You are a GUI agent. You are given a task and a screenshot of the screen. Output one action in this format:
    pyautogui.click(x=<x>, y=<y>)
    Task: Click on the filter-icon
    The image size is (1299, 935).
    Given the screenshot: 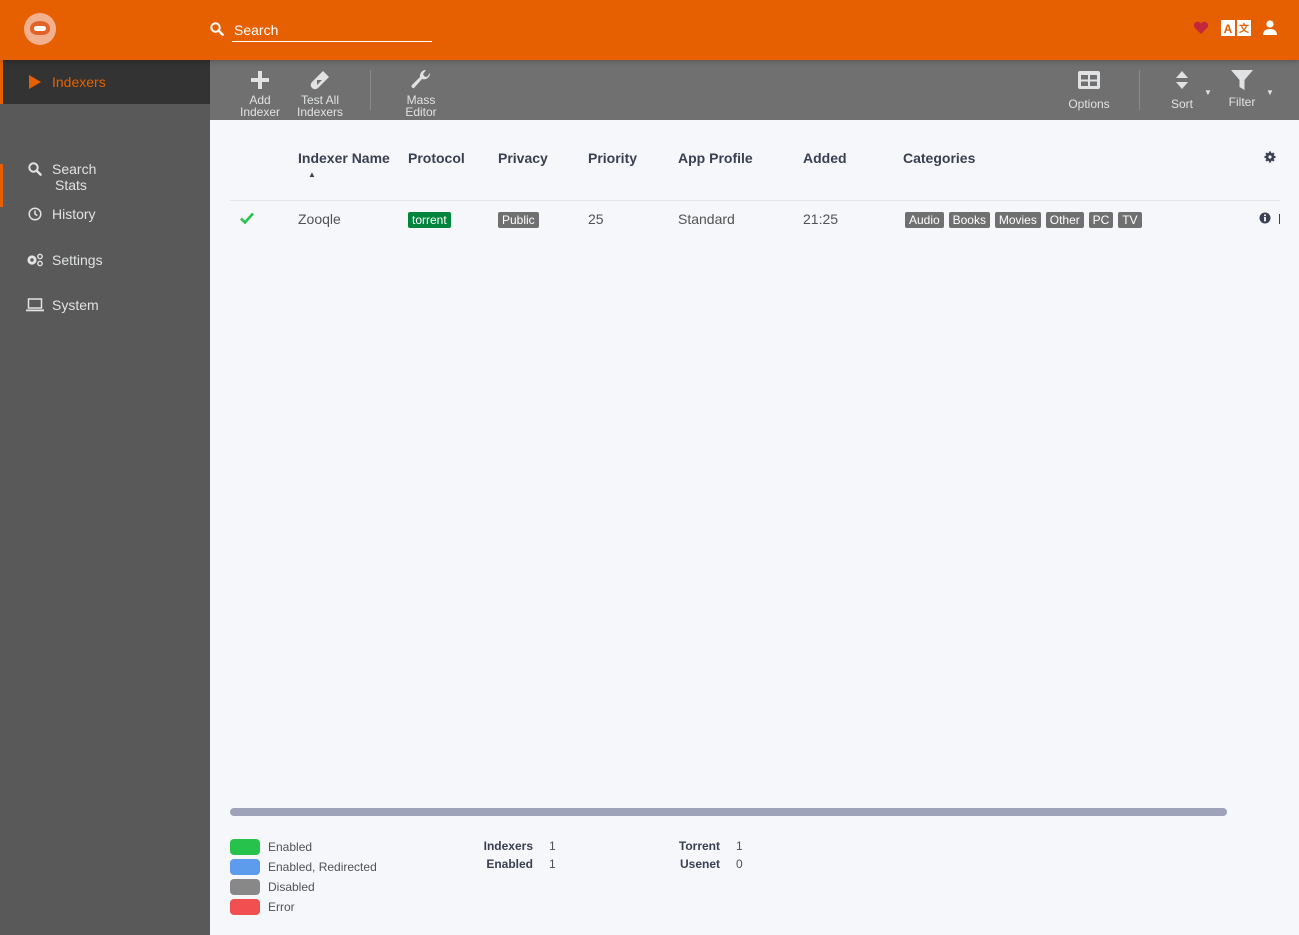 What is the action you would take?
    pyautogui.click(x=1242, y=80)
    